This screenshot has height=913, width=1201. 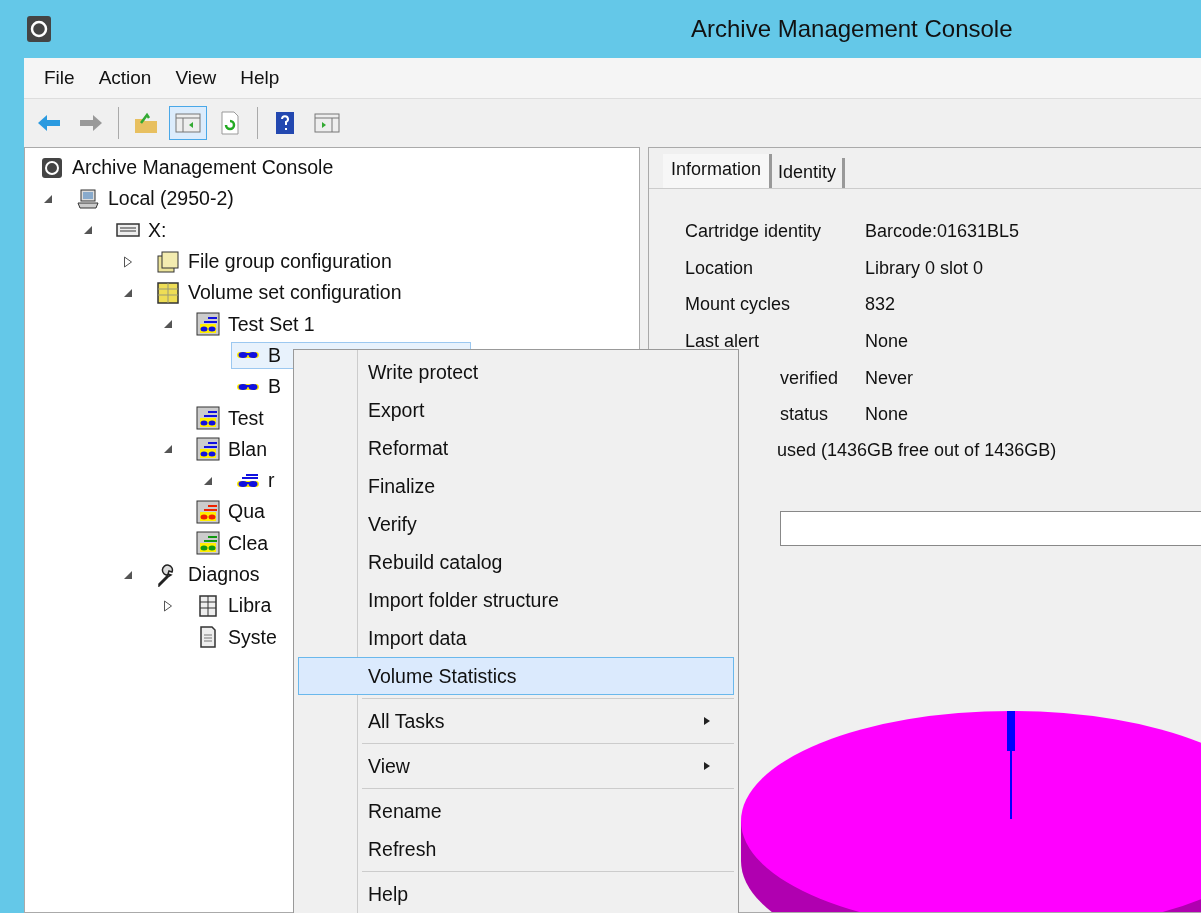 I want to click on tree-item: r, so click(x=255, y=481).